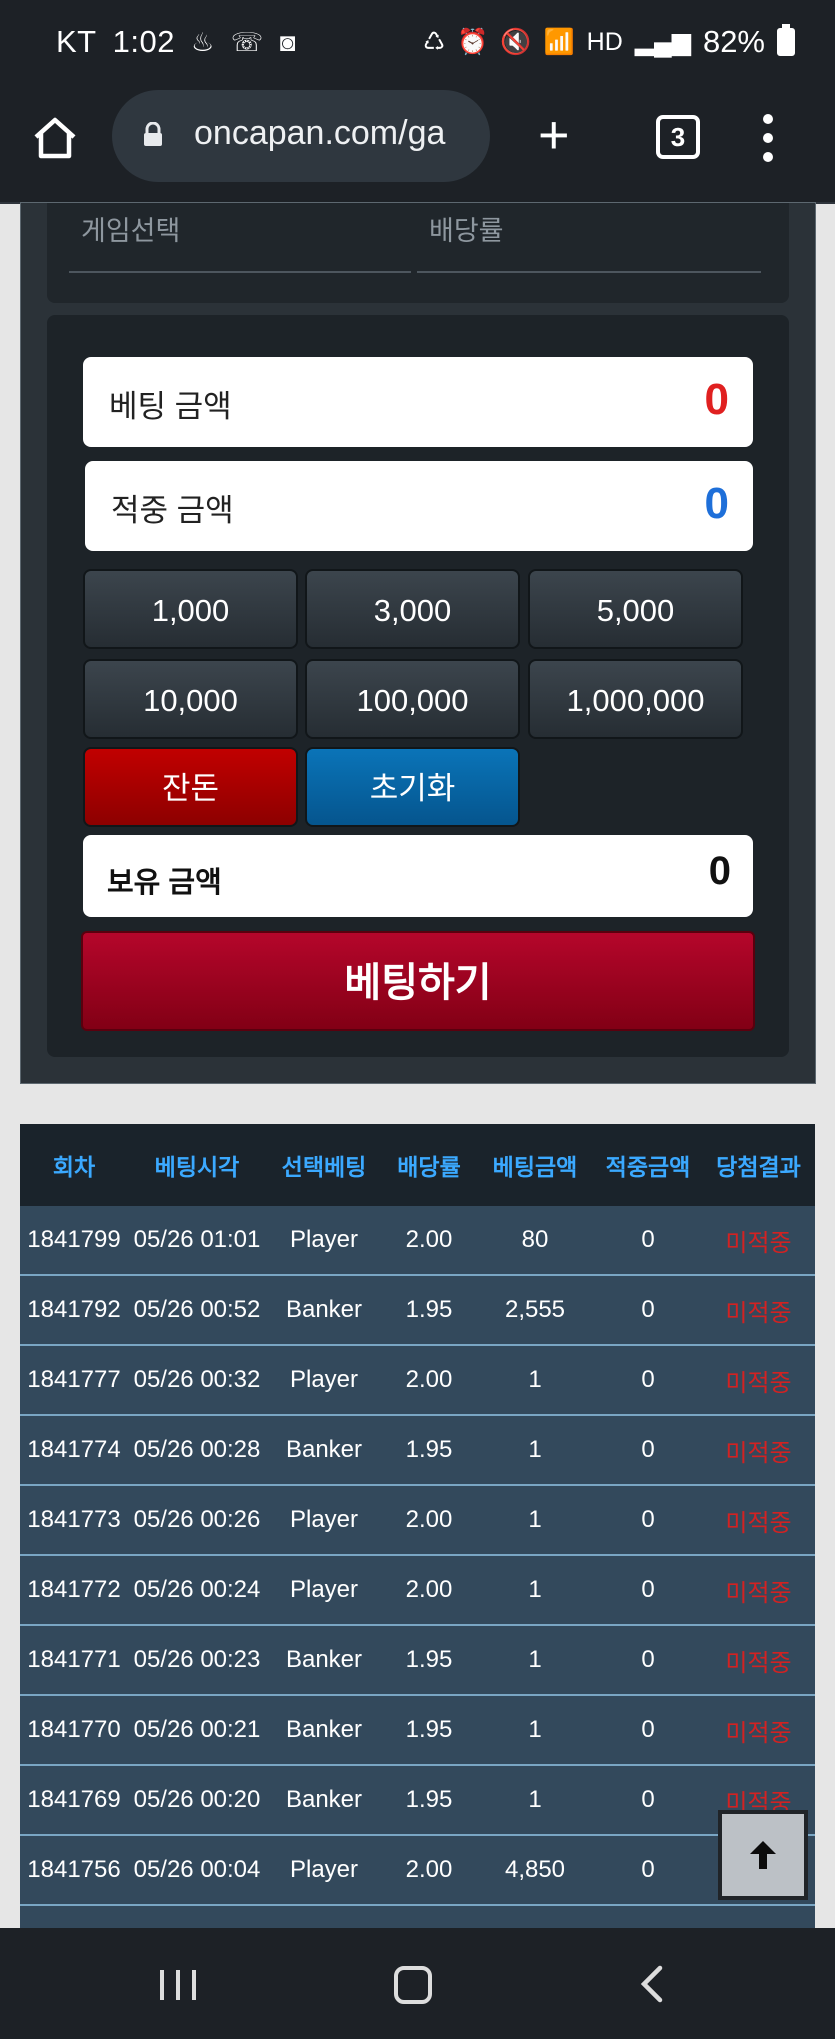 This screenshot has width=835, height=2039. I want to click on game-select-card: 게임선택 배당률, so click(418, 253).